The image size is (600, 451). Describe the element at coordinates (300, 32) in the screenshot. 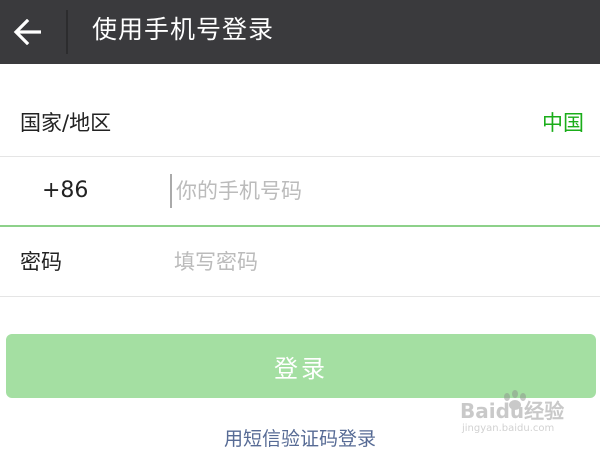

I see `app-header: 使用手机号登录` at that location.